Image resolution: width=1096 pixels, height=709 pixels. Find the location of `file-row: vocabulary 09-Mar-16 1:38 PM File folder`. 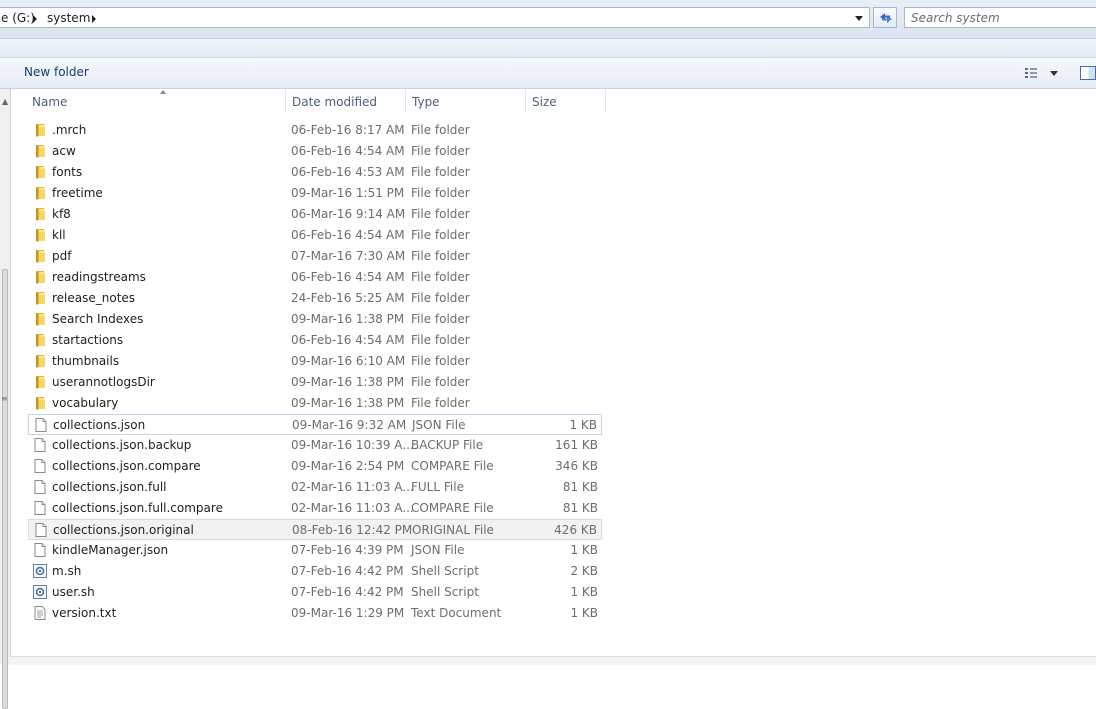

file-row: vocabulary 09-Mar-16 1:38 PM File folder is located at coordinates (315, 403).